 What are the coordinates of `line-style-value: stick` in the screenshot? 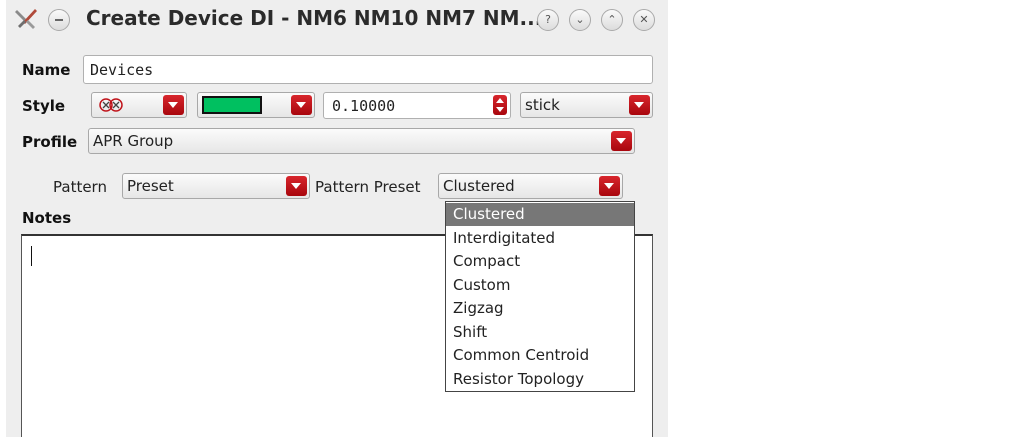 It's located at (542, 105).